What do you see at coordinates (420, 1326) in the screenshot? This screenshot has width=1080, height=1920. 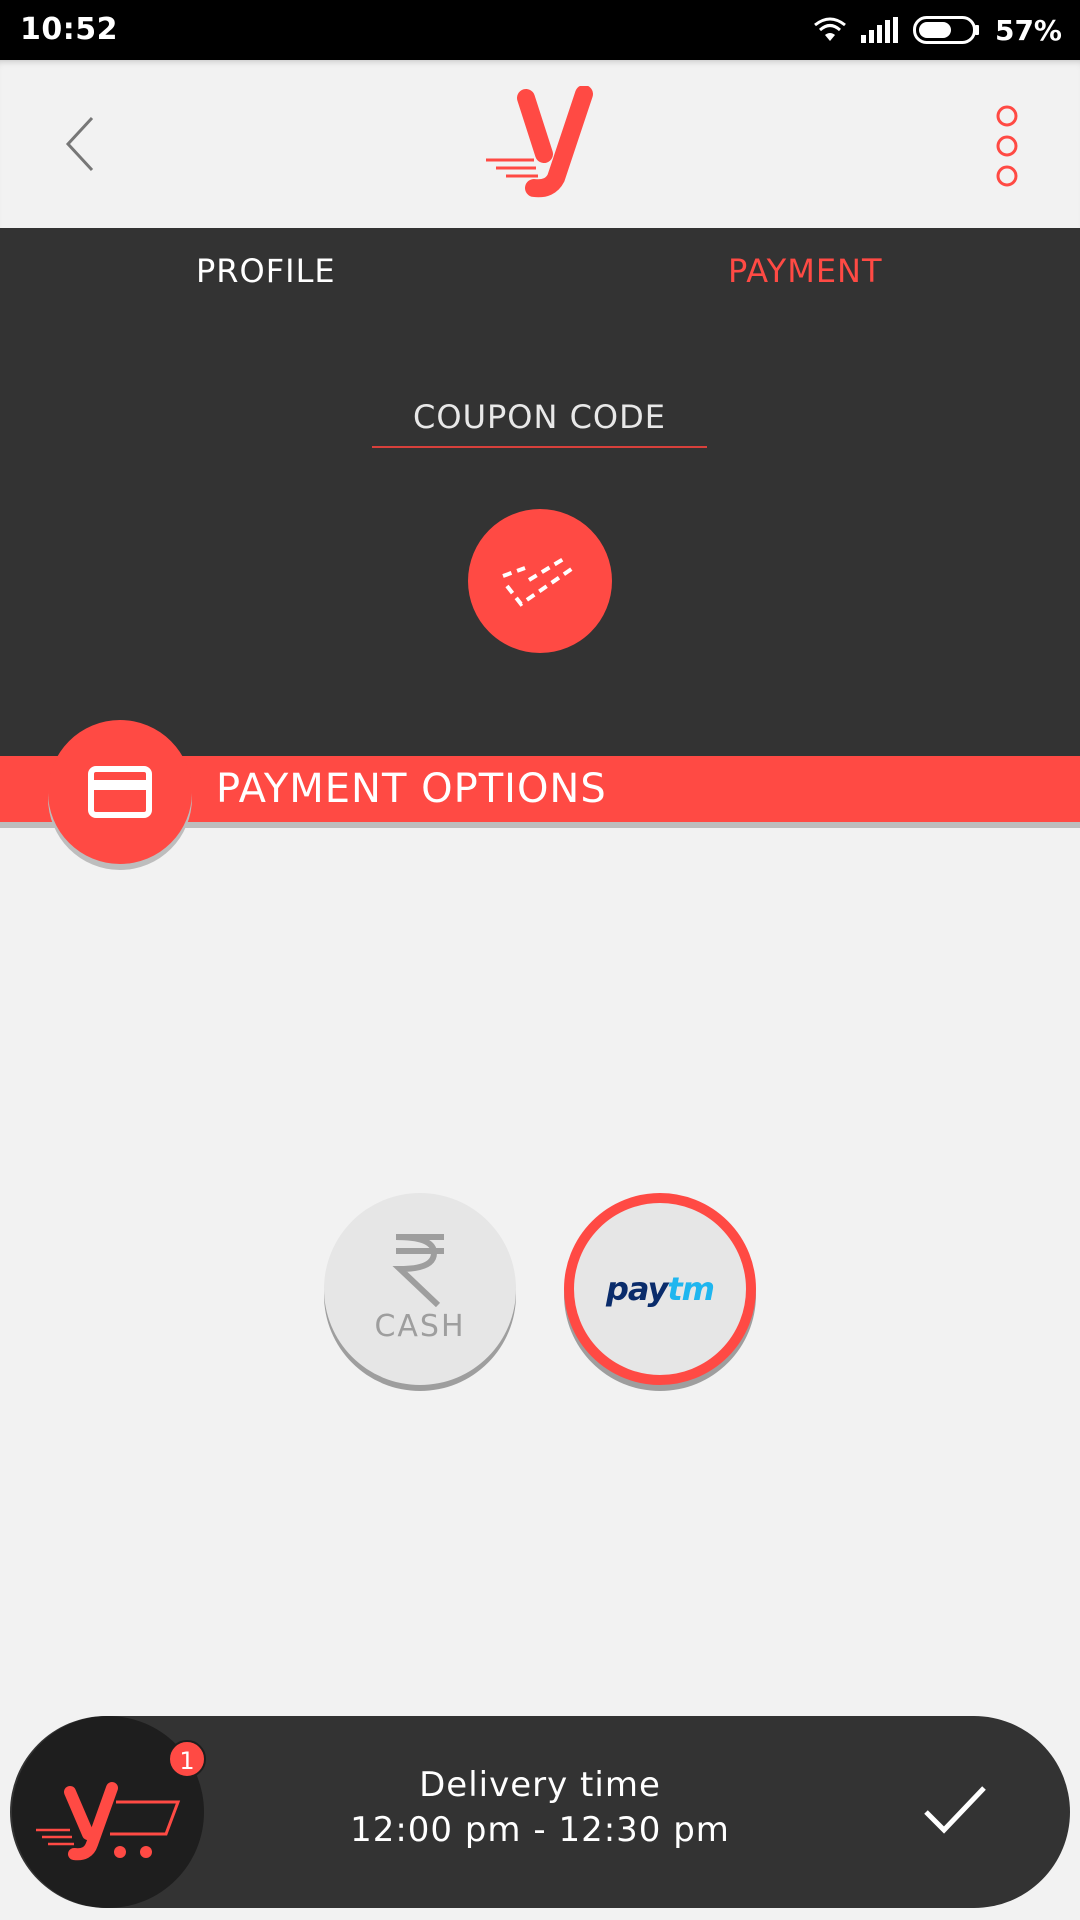 I see `cash-label: CASH` at bounding box center [420, 1326].